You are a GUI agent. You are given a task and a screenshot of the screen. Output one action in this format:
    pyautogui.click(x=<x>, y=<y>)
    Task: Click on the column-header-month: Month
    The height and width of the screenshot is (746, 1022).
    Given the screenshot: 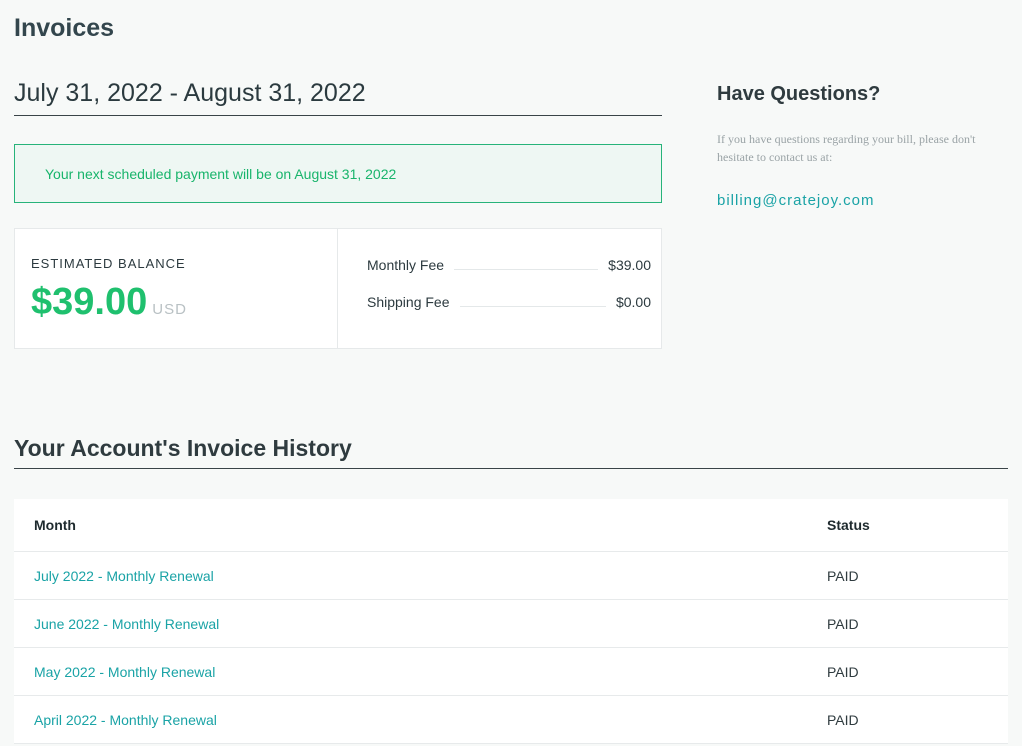 What is the action you would take?
    pyautogui.click(x=55, y=525)
    